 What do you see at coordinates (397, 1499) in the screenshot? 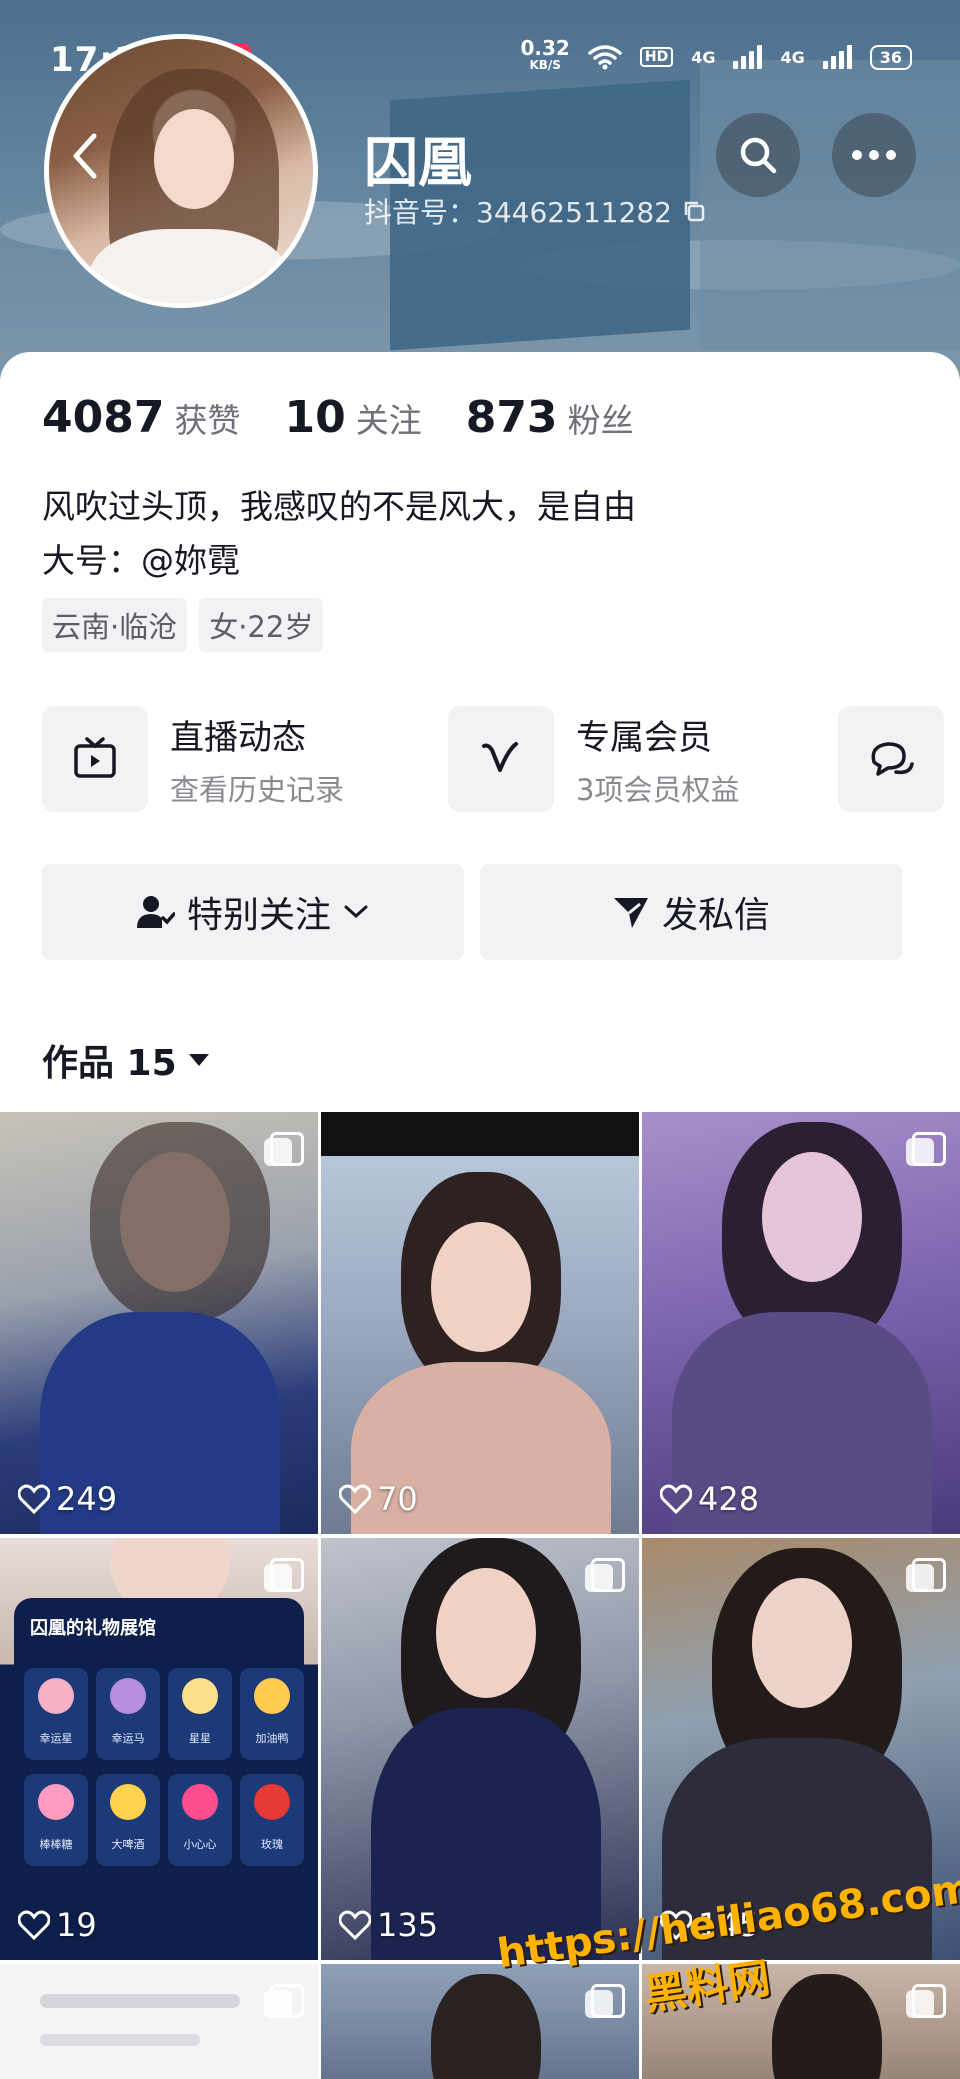
I see `like-count-value: 70` at bounding box center [397, 1499].